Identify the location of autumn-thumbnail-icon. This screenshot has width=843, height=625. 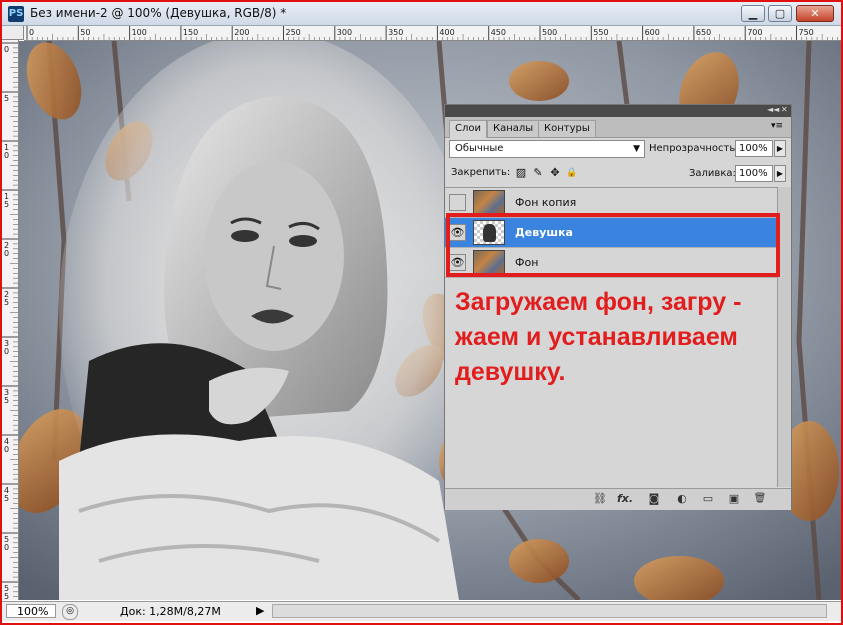
(489, 202).